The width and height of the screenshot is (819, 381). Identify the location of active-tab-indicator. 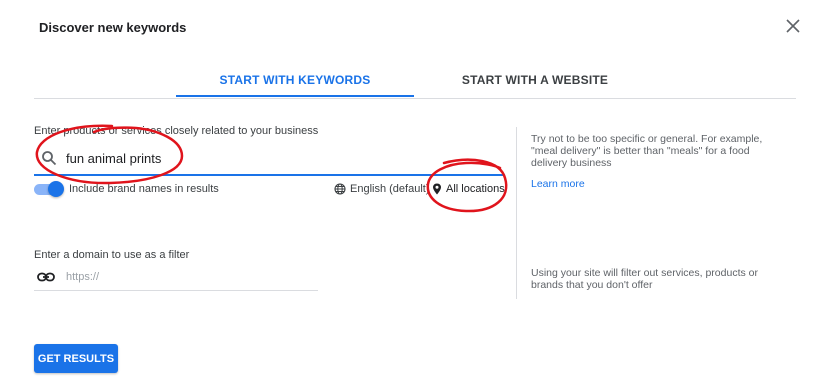
(295, 96).